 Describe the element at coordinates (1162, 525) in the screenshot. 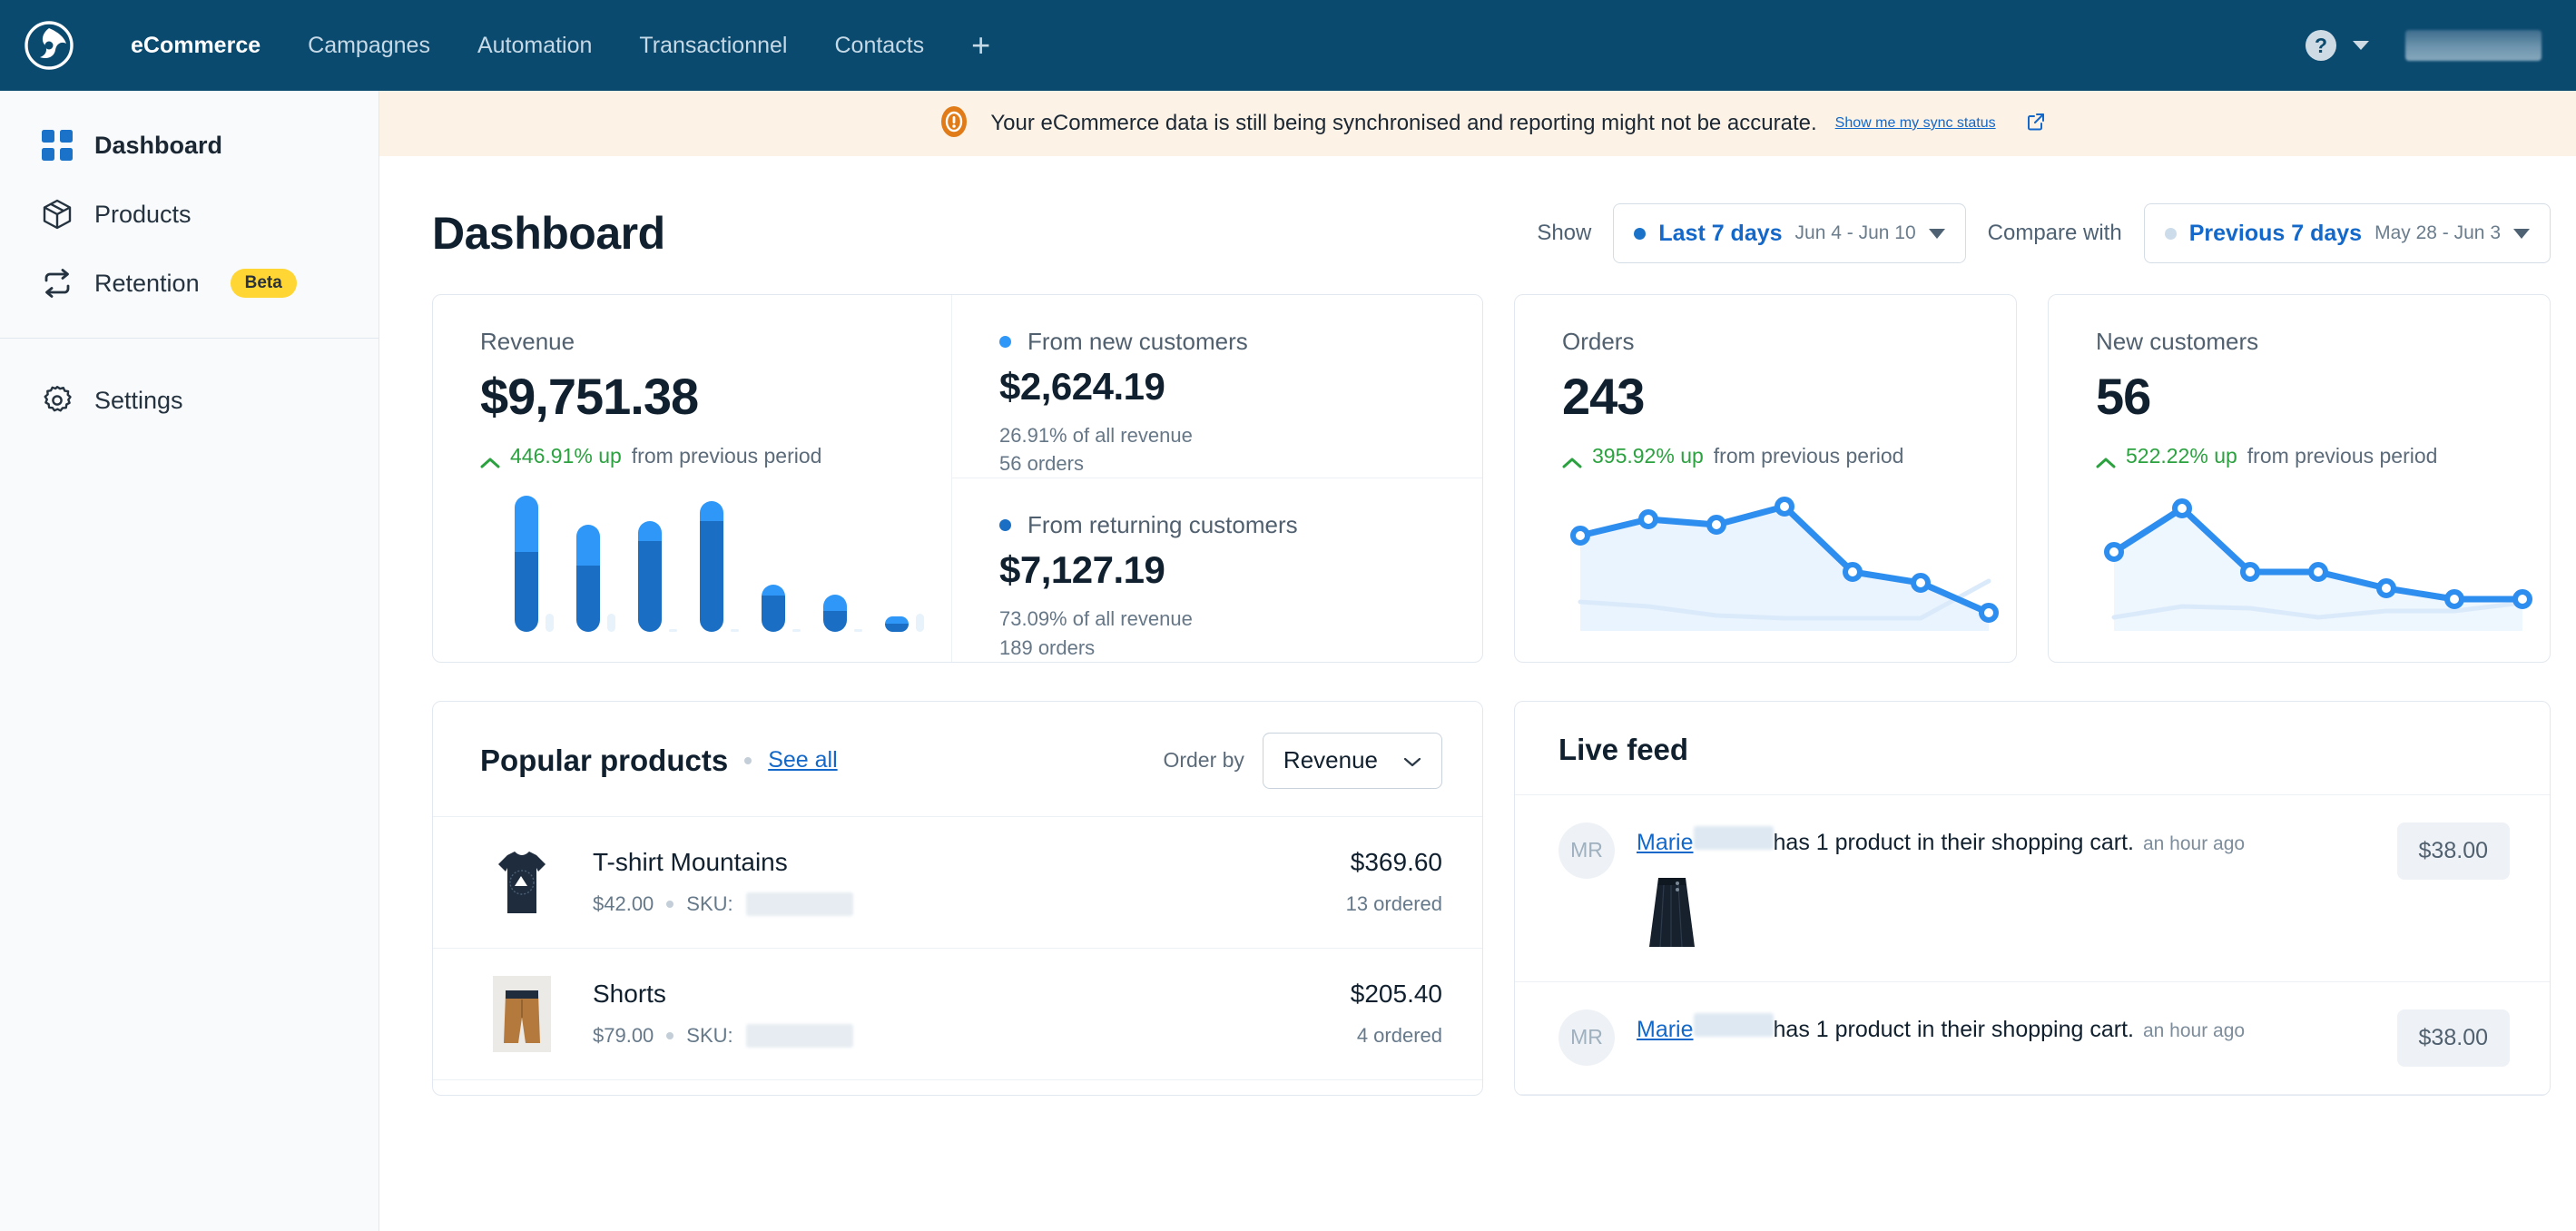

I see `returning-customers-title: From returning customers` at that location.